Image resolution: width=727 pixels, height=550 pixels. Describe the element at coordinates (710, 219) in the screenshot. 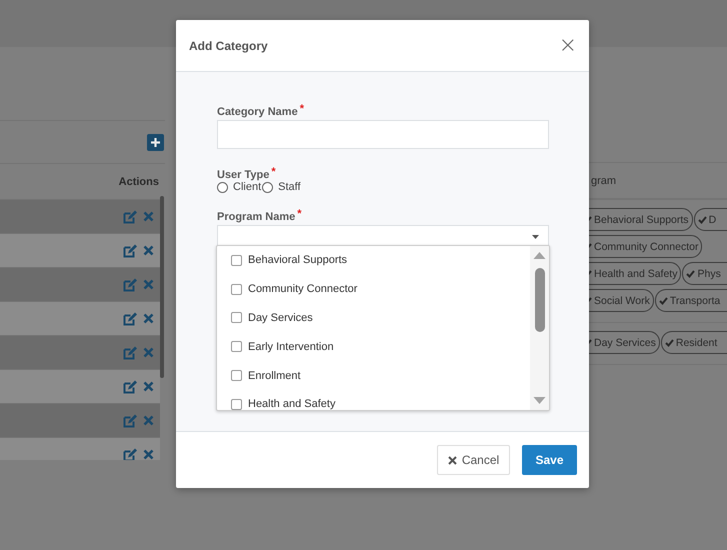

I see `program-tag: D` at that location.